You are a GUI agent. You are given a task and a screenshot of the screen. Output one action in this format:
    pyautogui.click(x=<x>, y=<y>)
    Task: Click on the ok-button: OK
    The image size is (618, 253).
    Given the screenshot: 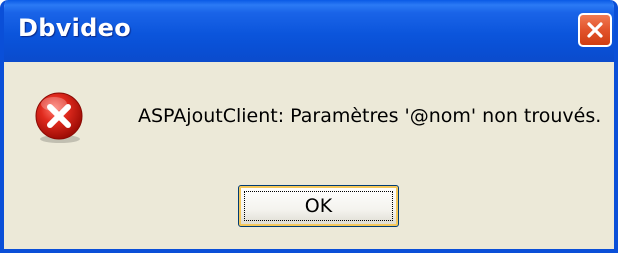 What is the action you would take?
    pyautogui.click(x=318, y=206)
    